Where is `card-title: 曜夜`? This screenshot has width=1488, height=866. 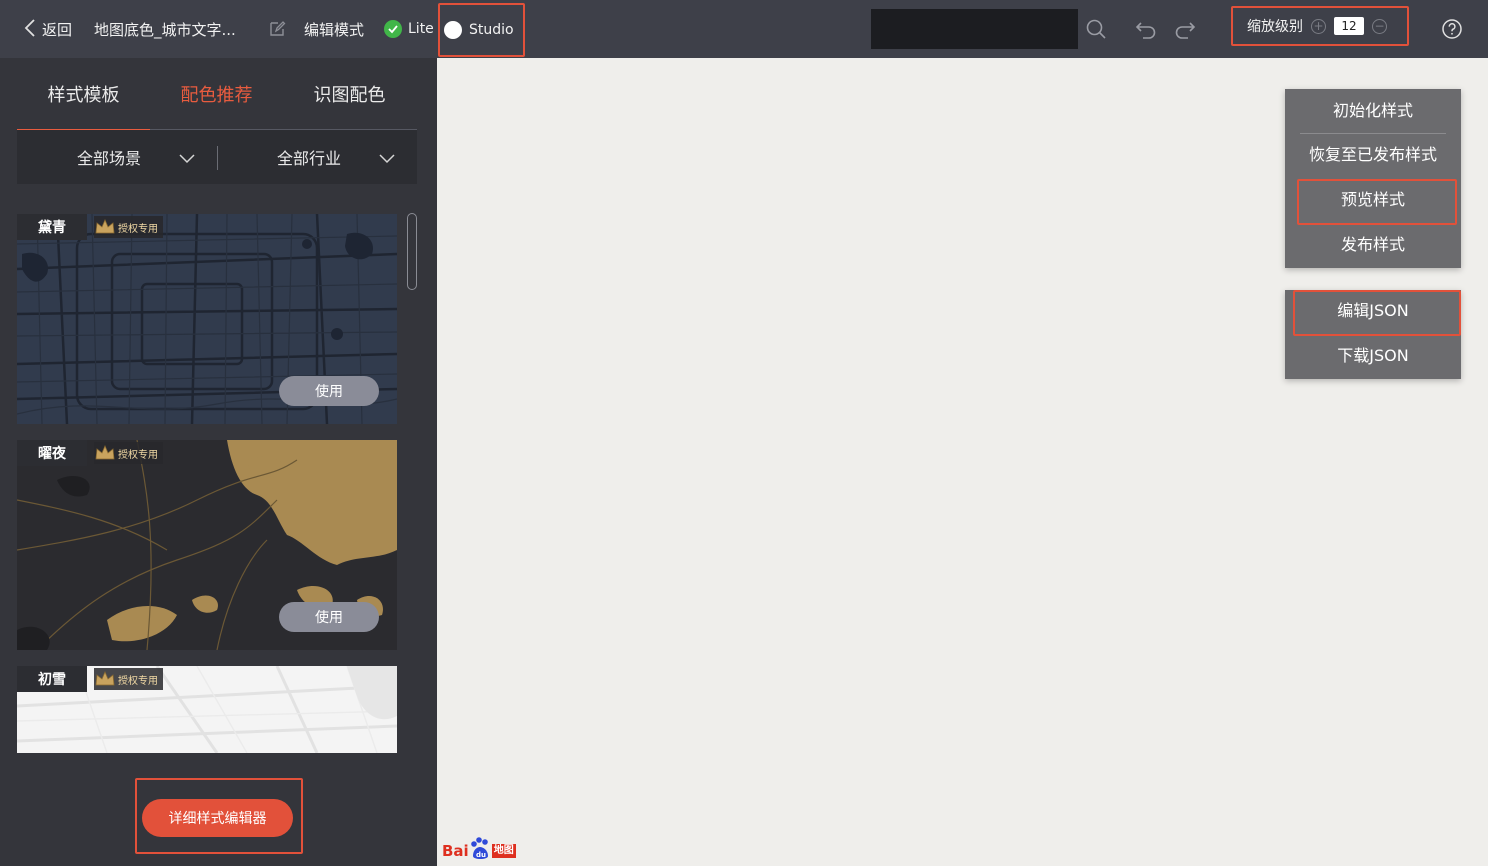 card-title: 曜夜 is located at coordinates (52, 453).